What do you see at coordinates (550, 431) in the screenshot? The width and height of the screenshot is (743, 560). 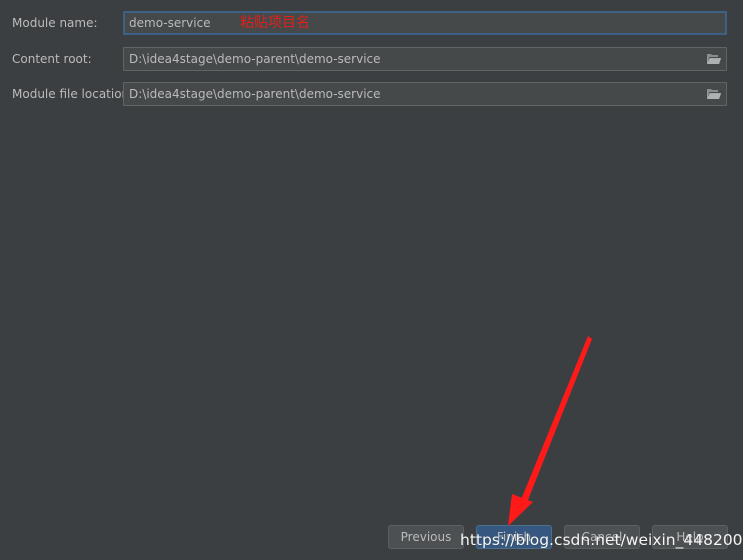 I see `red-arrow-annotation` at bounding box center [550, 431].